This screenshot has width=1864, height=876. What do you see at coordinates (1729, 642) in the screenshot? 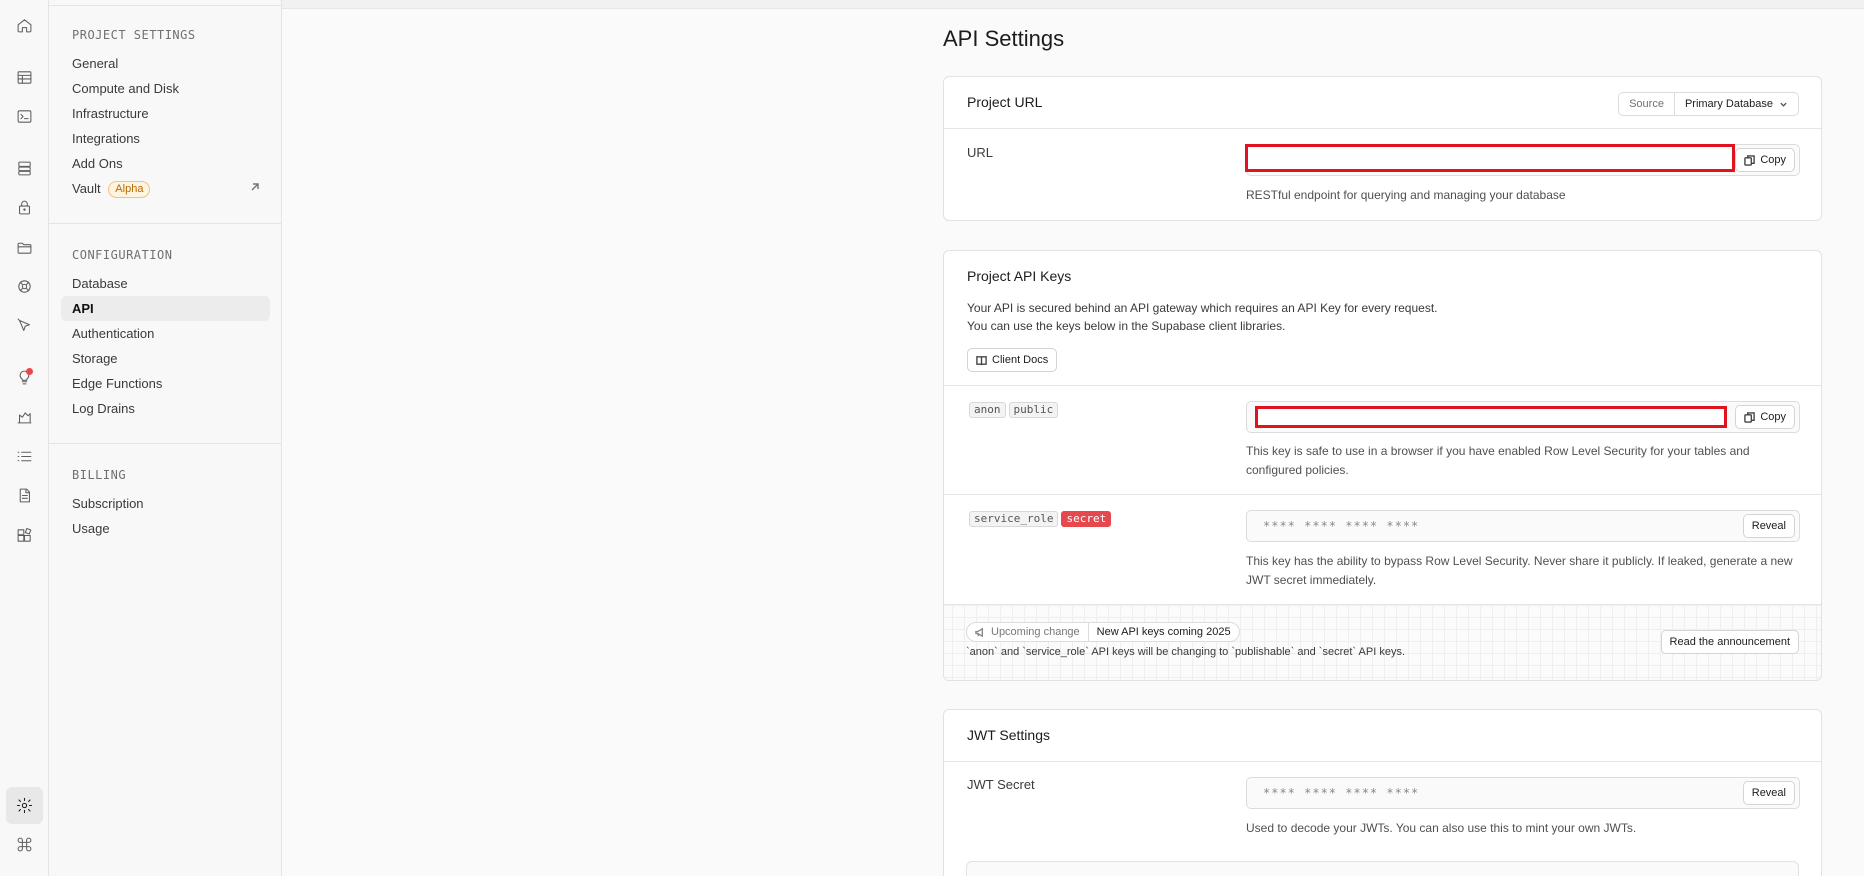
I see `read-announcement-button: Read the announcement` at bounding box center [1729, 642].